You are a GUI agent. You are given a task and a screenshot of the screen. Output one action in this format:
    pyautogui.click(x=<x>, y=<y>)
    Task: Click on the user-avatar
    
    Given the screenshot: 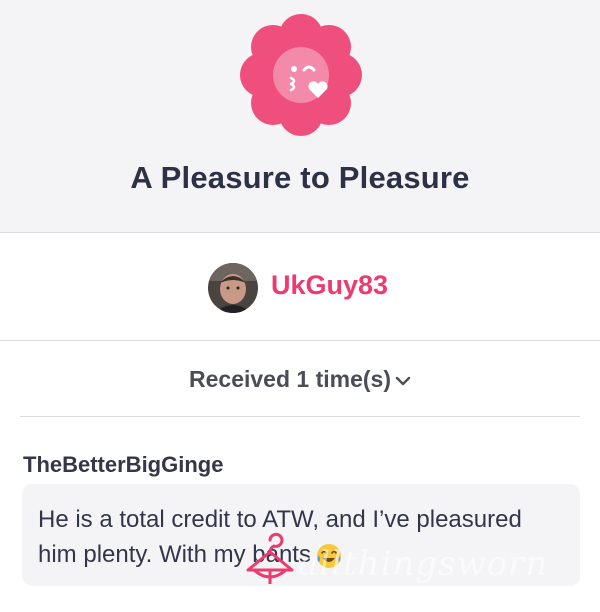 What is the action you would take?
    pyautogui.click(x=233, y=288)
    